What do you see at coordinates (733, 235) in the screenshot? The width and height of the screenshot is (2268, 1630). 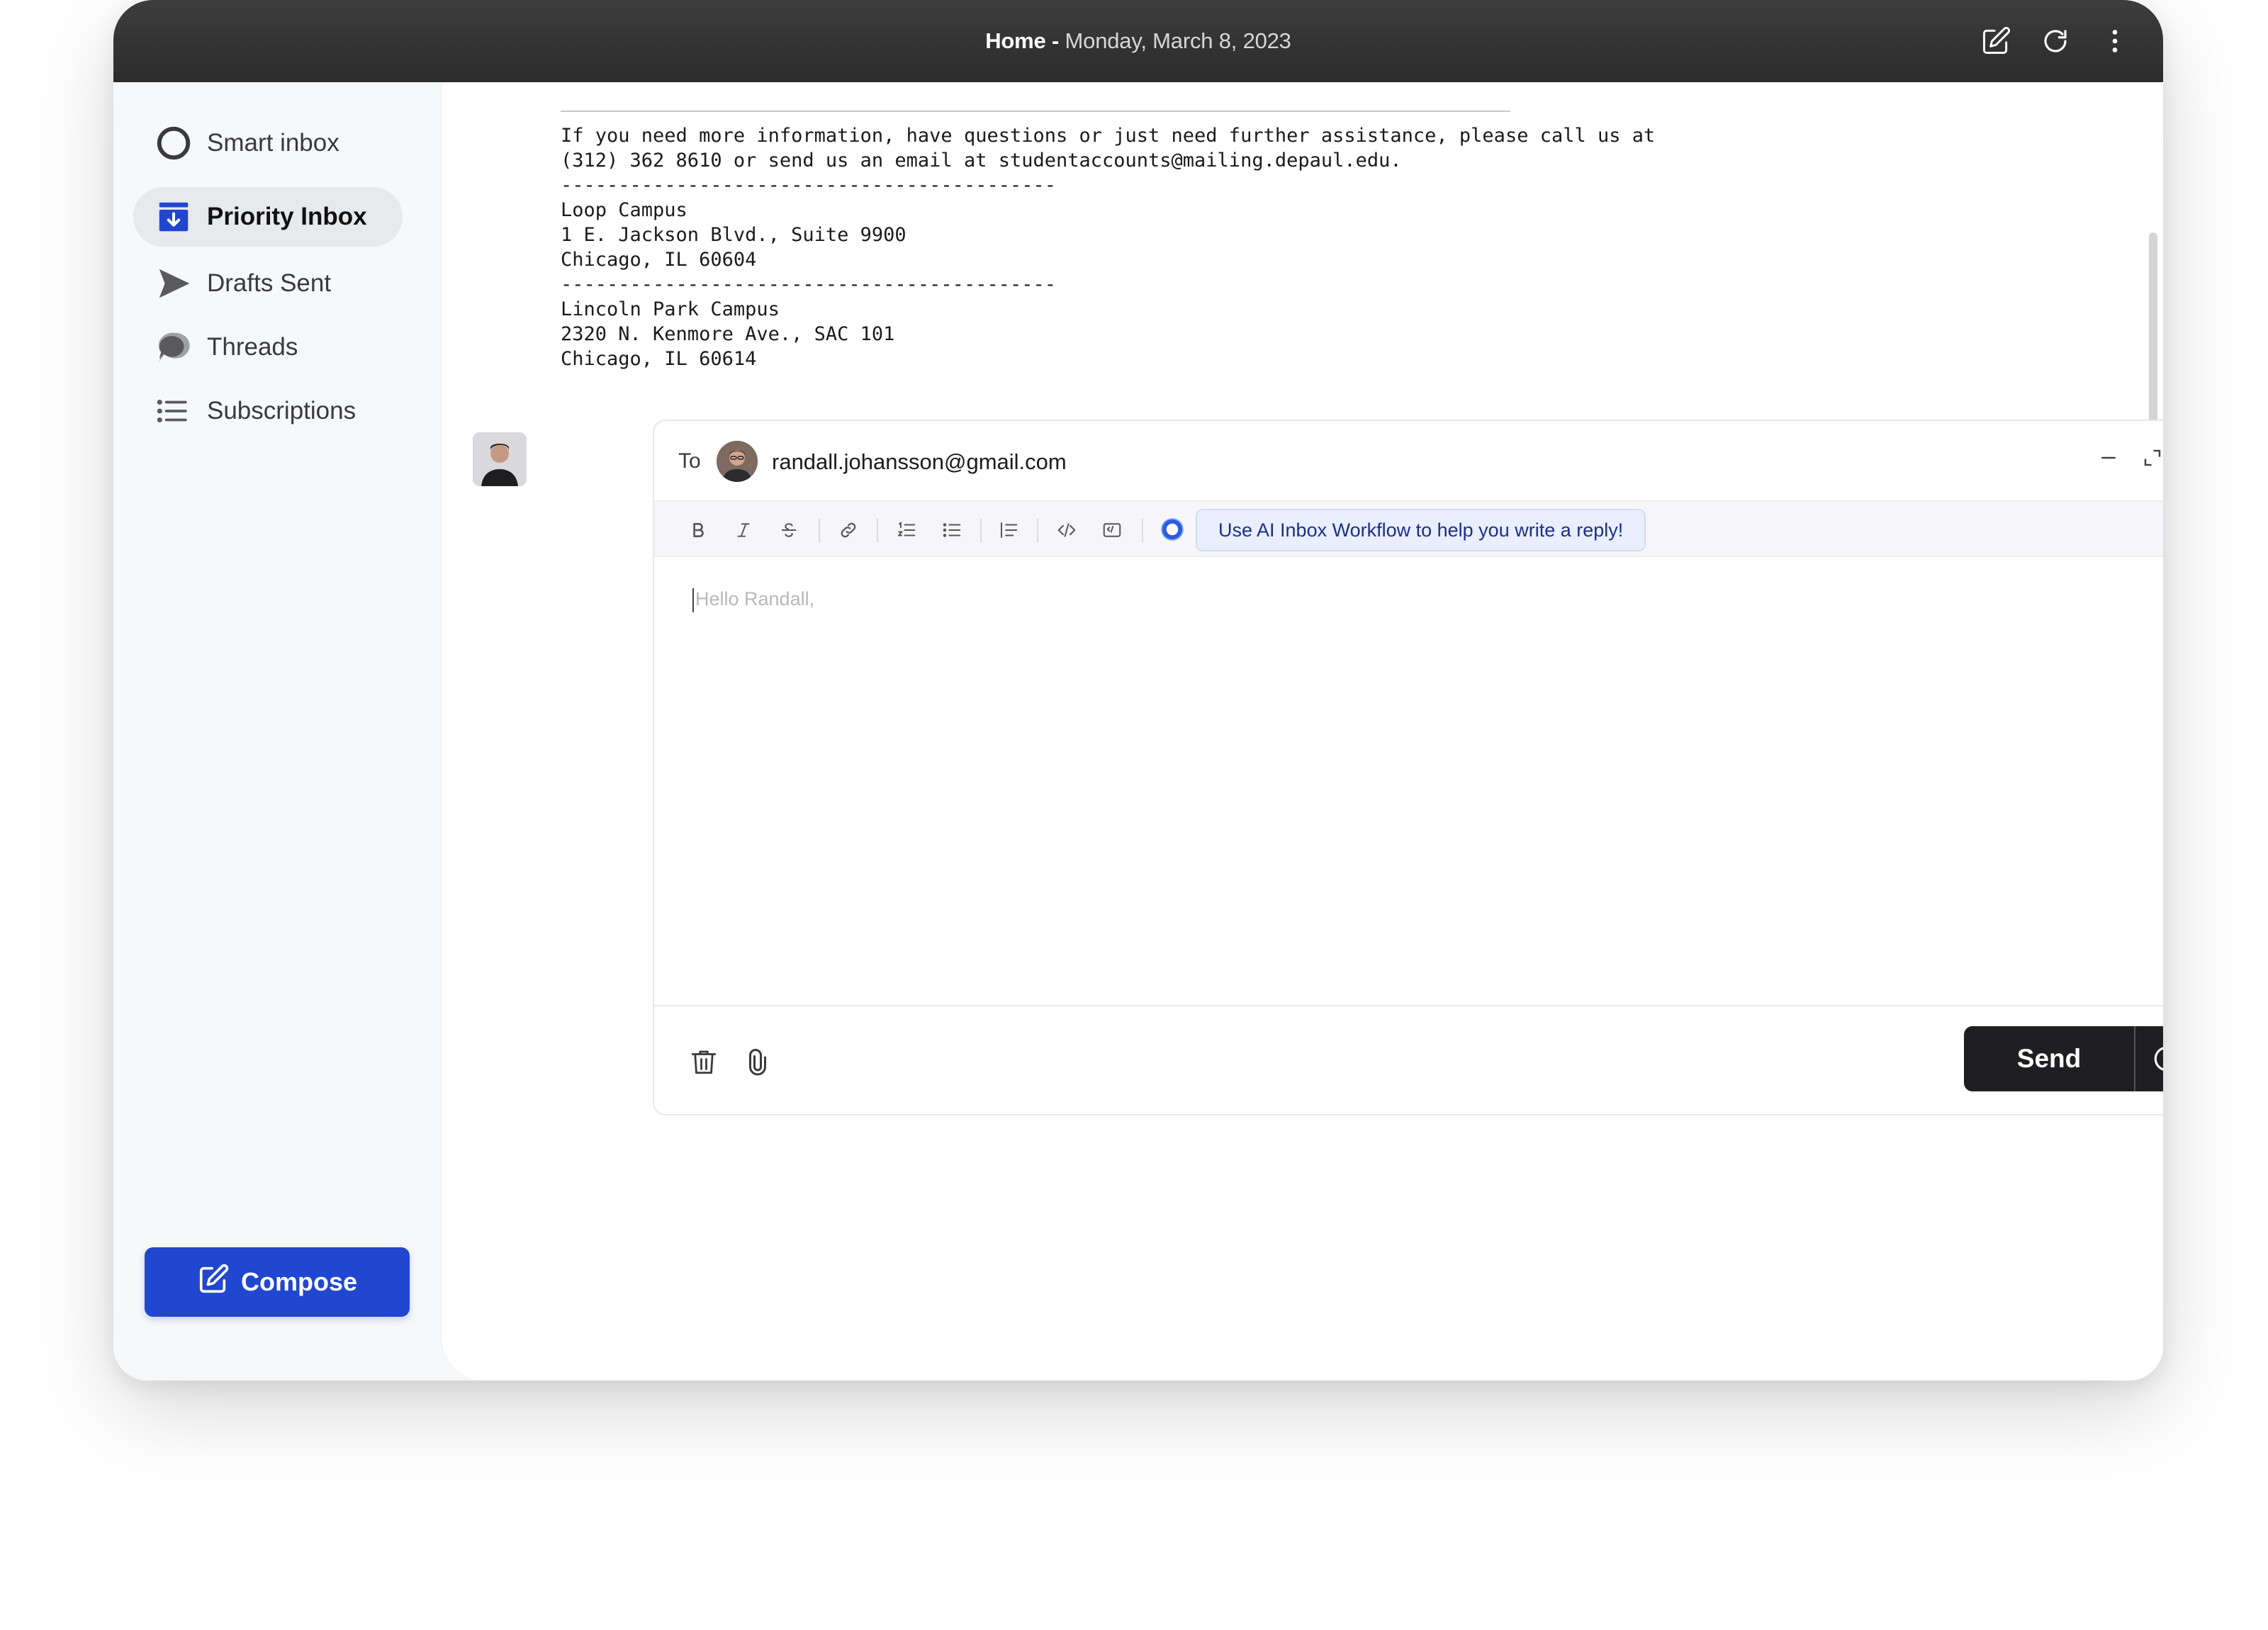 I see `email-line: 1 E. Jackson Blvd., Suite 9900` at bounding box center [733, 235].